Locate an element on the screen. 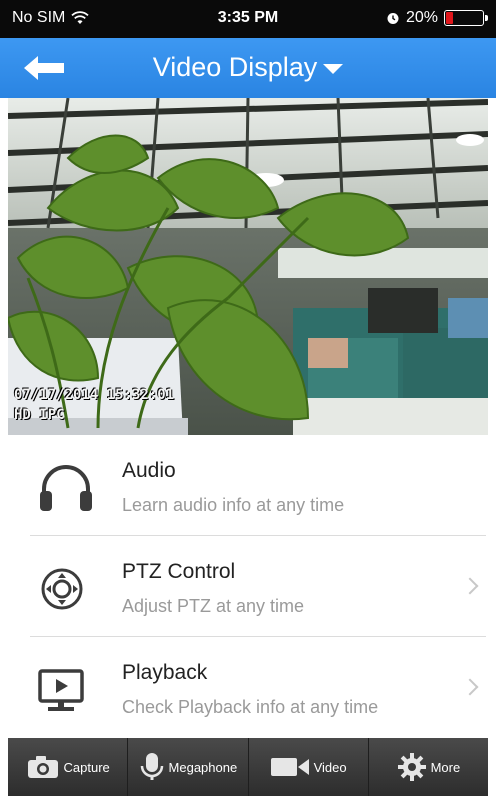 This screenshot has width=496, height=796. megaphone-label: Megaphone is located at coordinates (203, 767).